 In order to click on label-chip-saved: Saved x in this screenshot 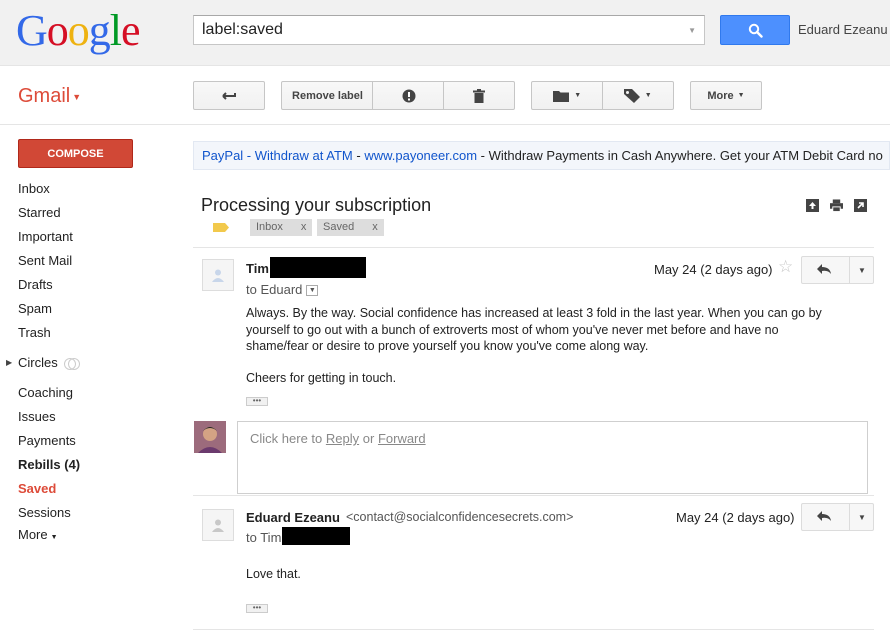, I will do `click(350, 227)`.